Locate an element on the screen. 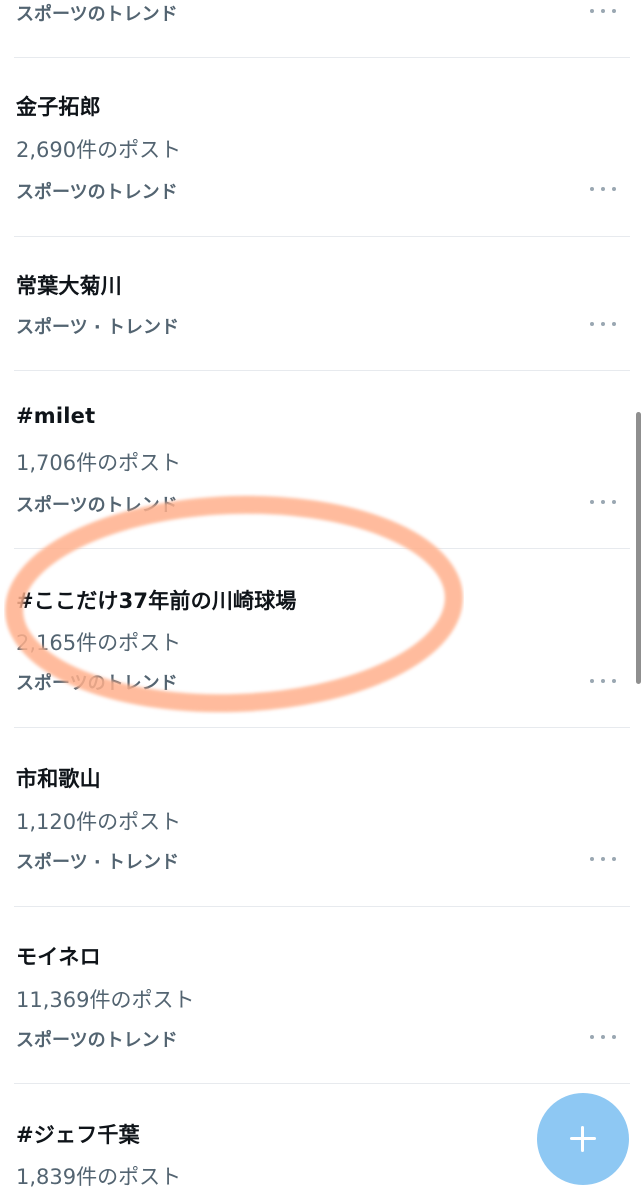 This screenshot has height=1200, width=644. trend-title: モイネロ is located at coordinates (58, 957).